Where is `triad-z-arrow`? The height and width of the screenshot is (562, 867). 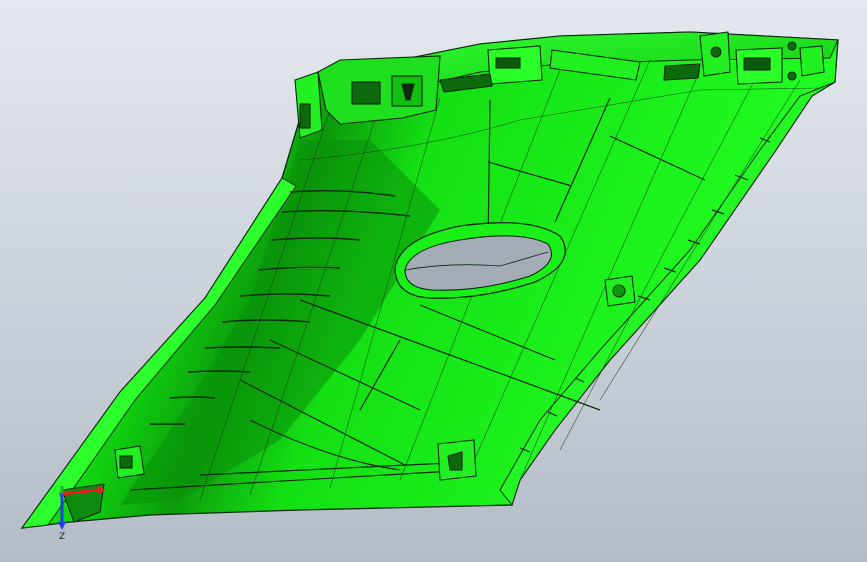 triad-z-arrow is located at coordinates (62, 526).